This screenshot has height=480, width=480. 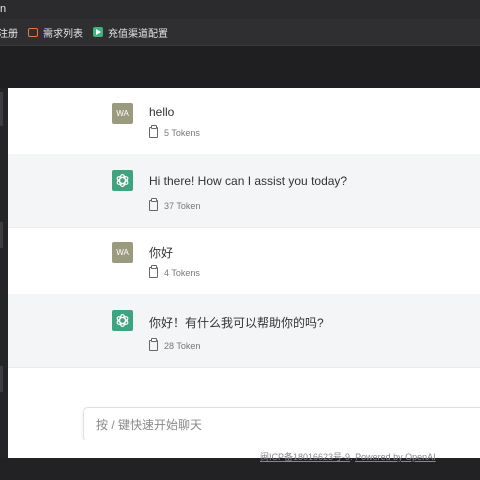 I want to click on token-label: 37 Token, so click(x=182, y=205).